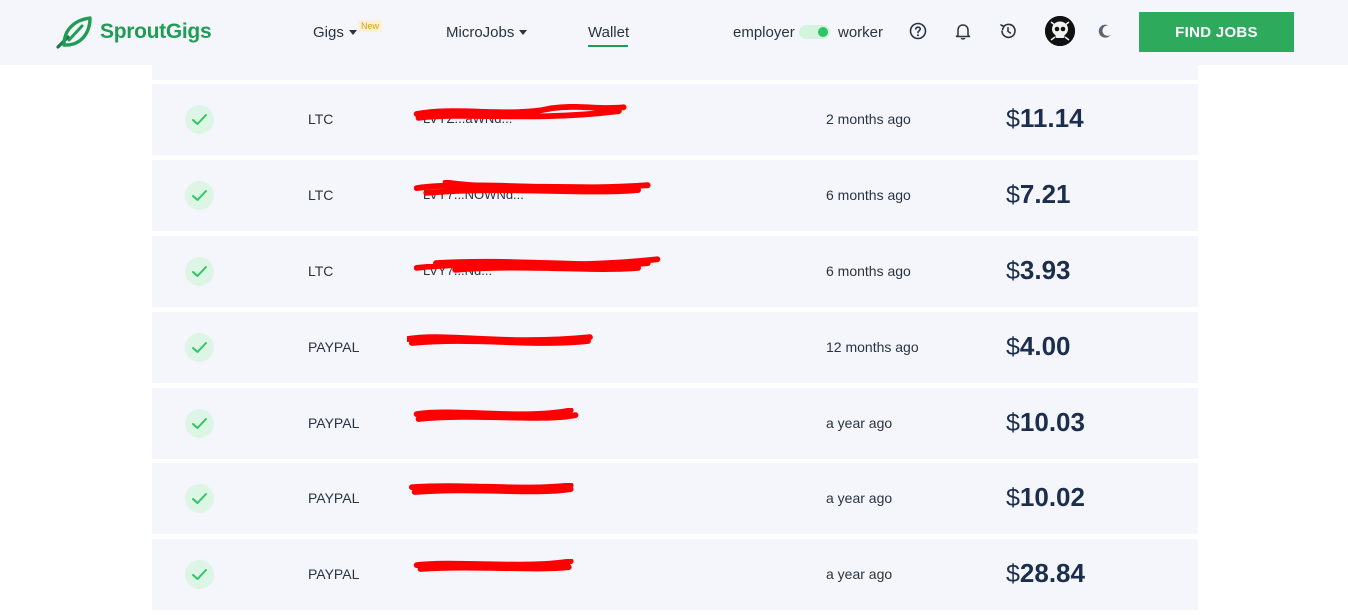  I want to click on amount-value: 10.02, so click(1052, 497).